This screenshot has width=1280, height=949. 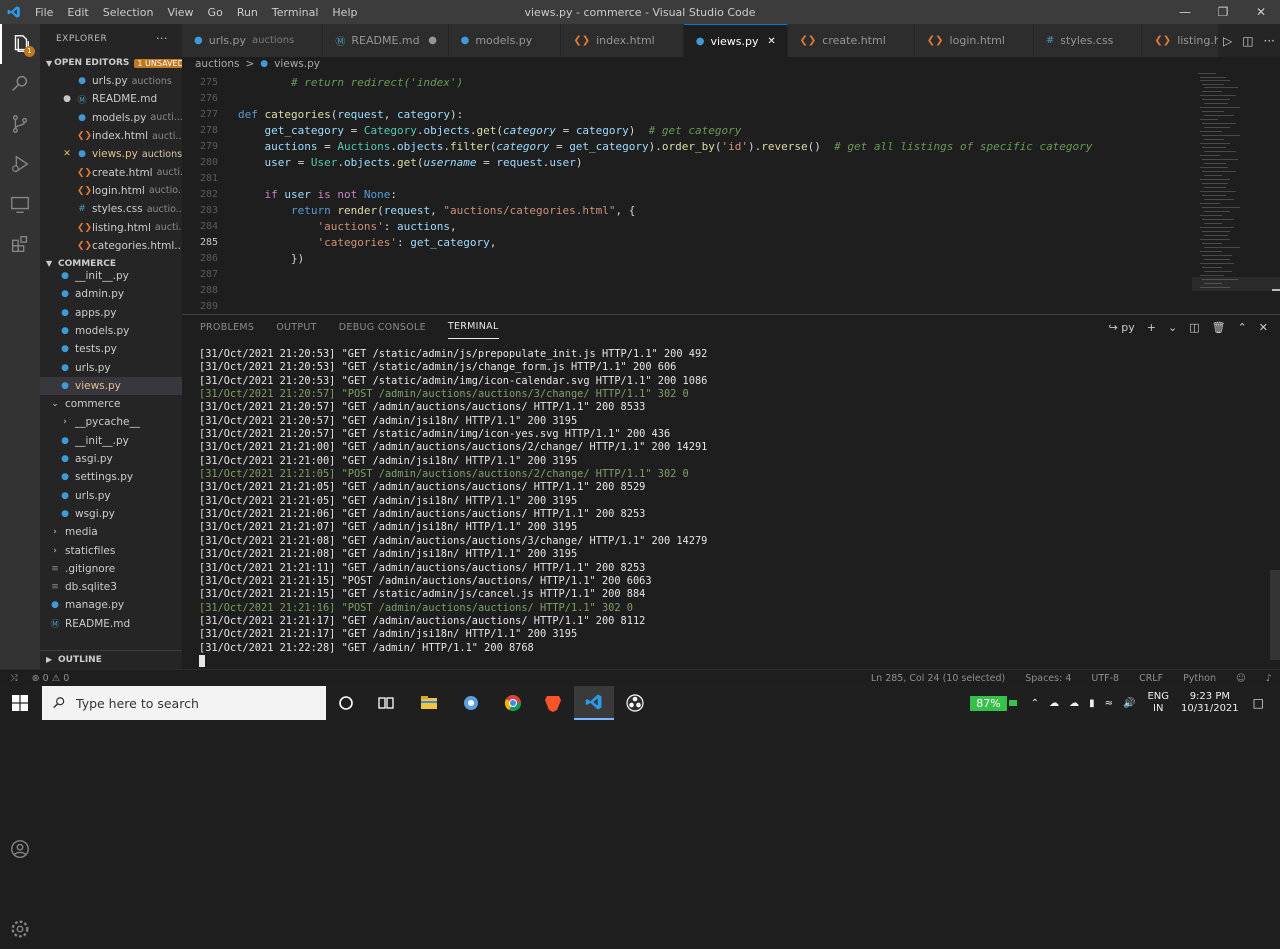 What do you see at coordinates (347, 226) in the screenshot?
I see `code-line: 'auctions': auctions,` at bounding box center [347, 226].